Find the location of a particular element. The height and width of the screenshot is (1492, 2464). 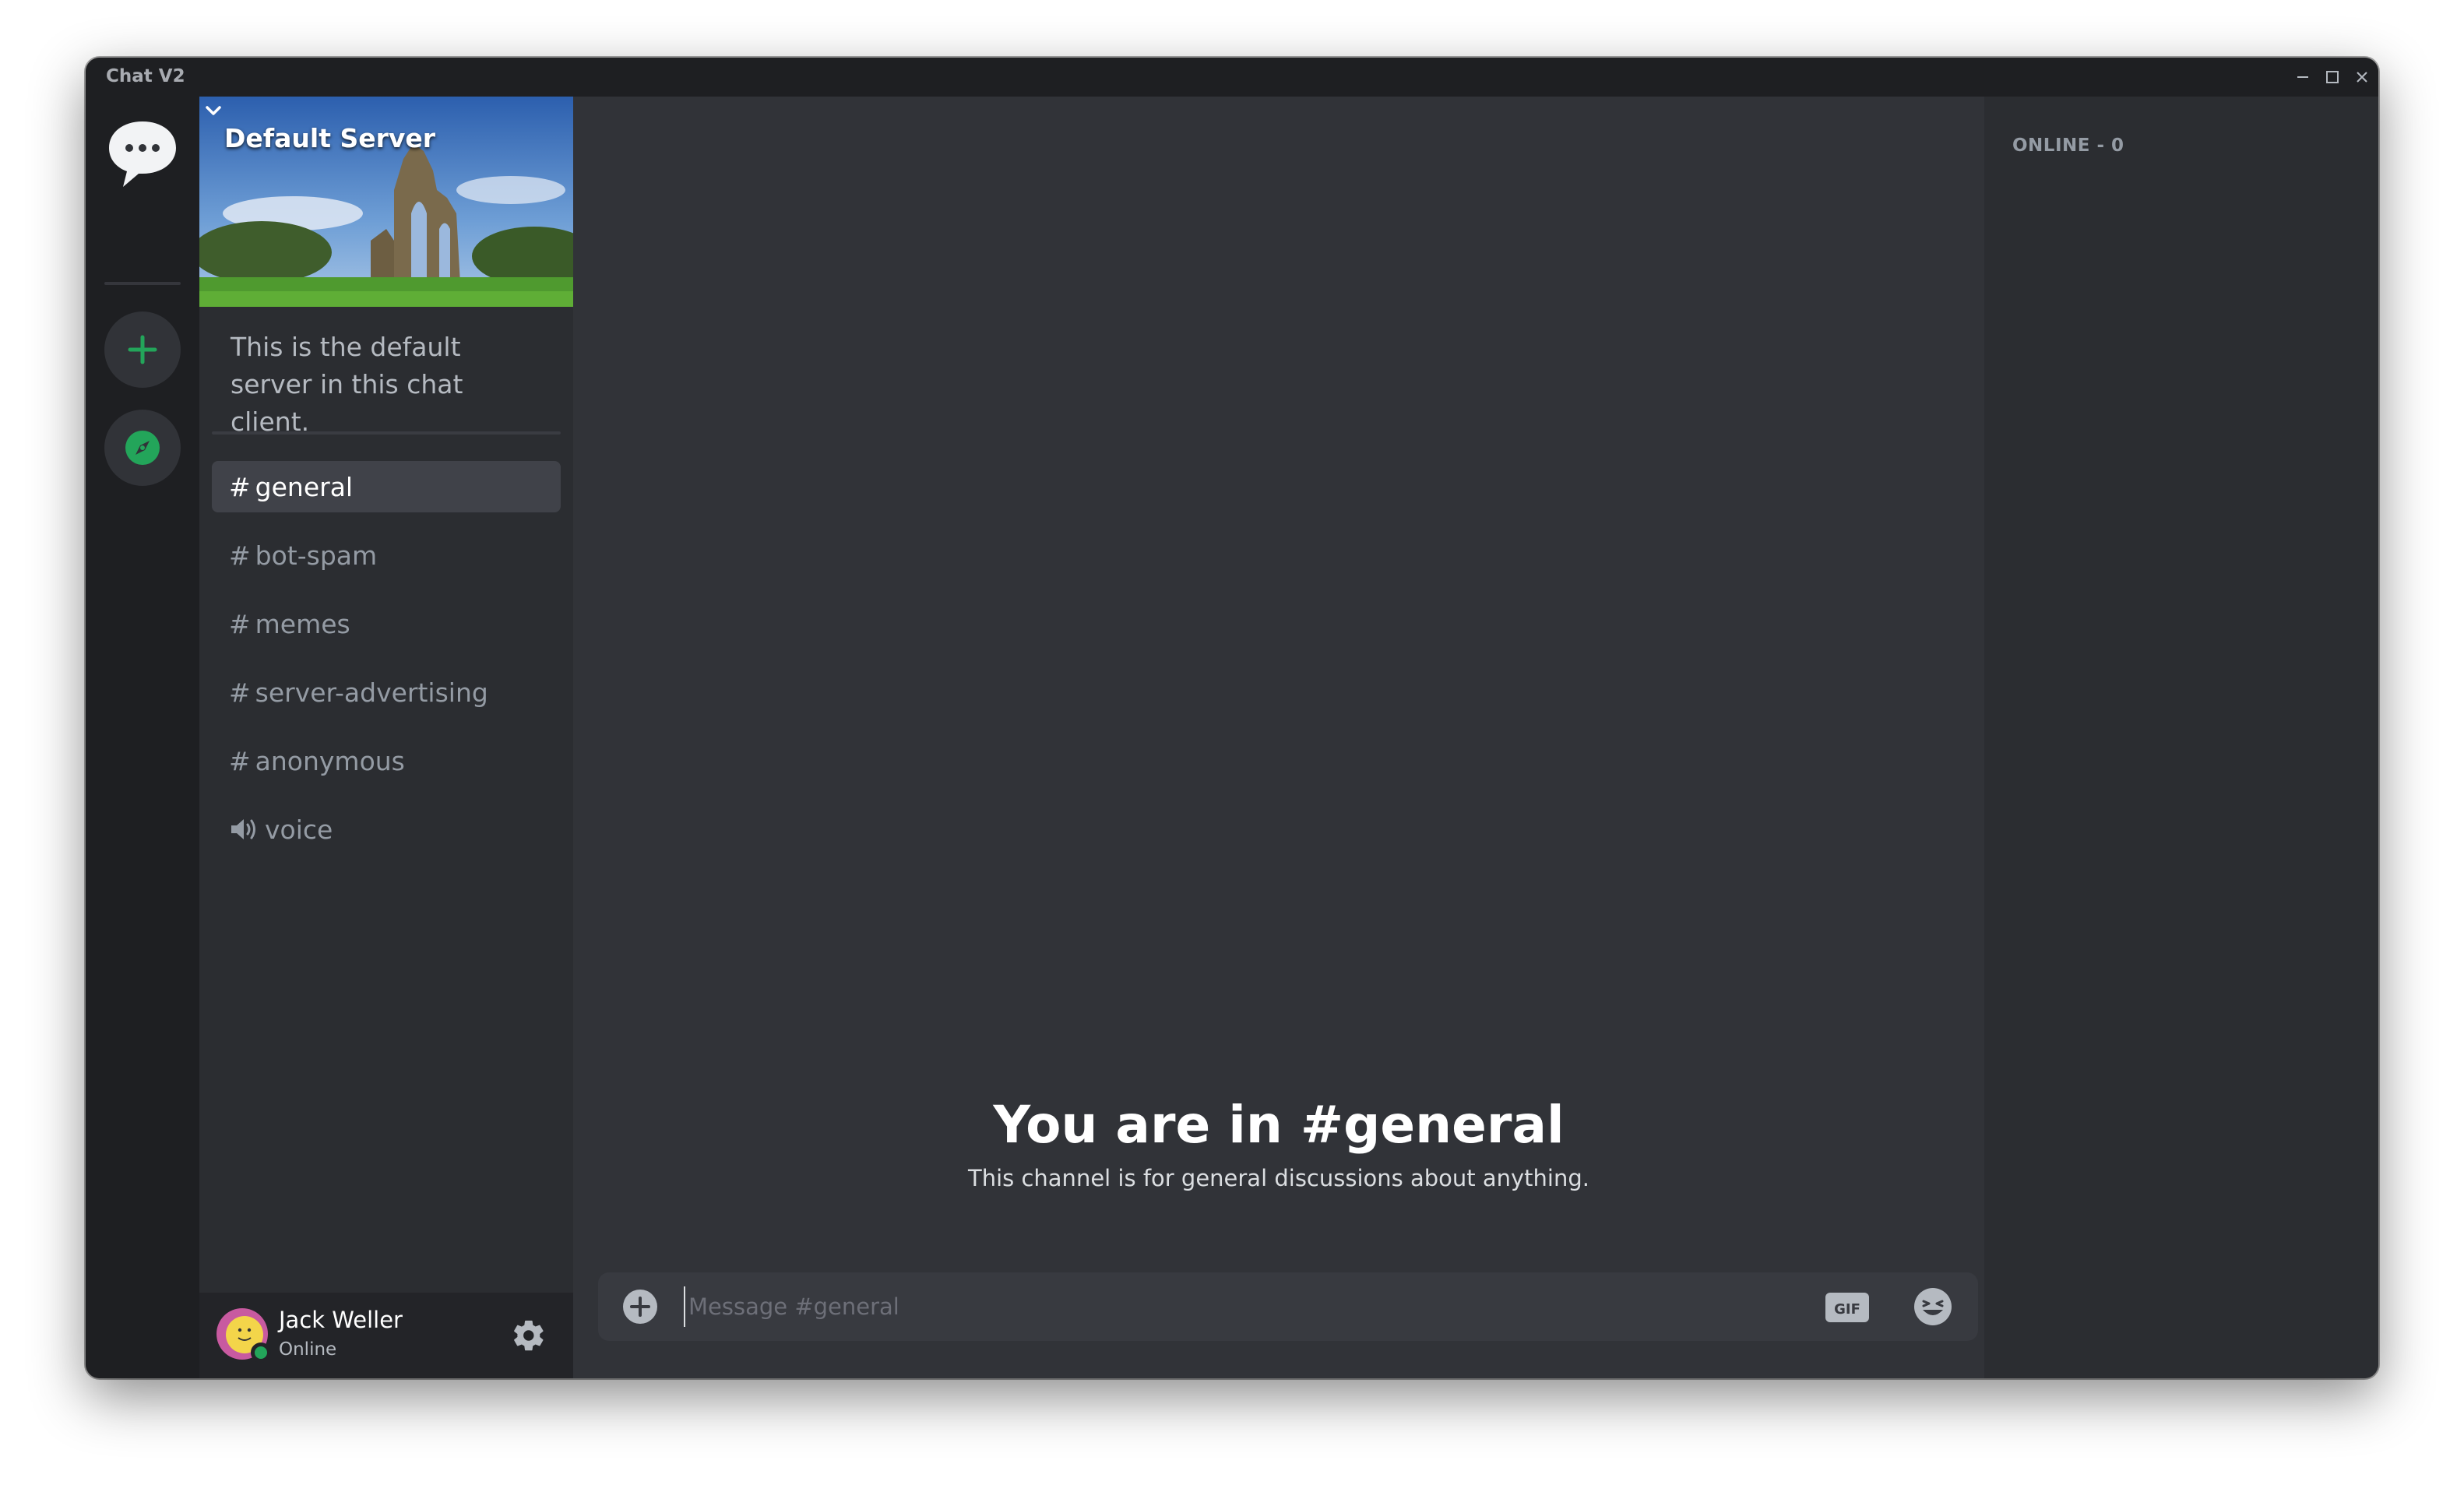

explore-button is located at coordinates (142, 448).